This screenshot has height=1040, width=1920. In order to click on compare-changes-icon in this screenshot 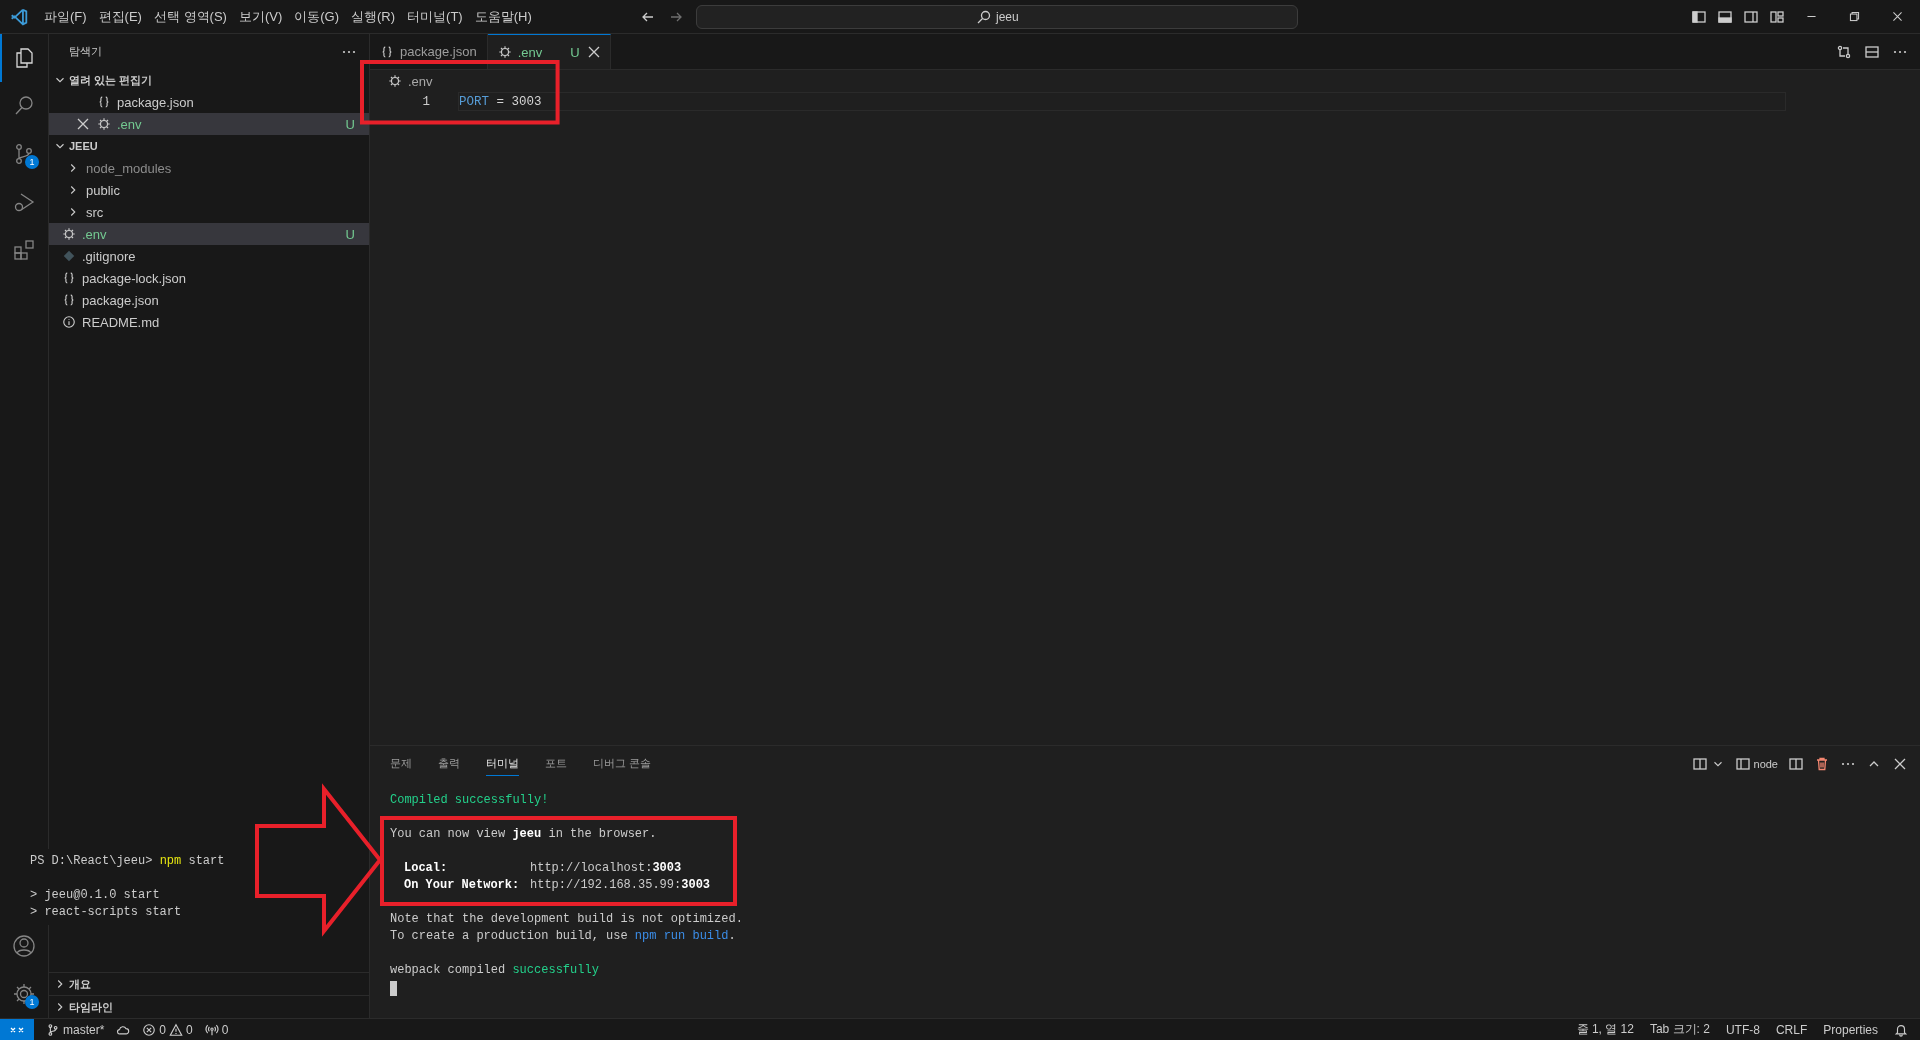, I will do `click(1844, 51)`.